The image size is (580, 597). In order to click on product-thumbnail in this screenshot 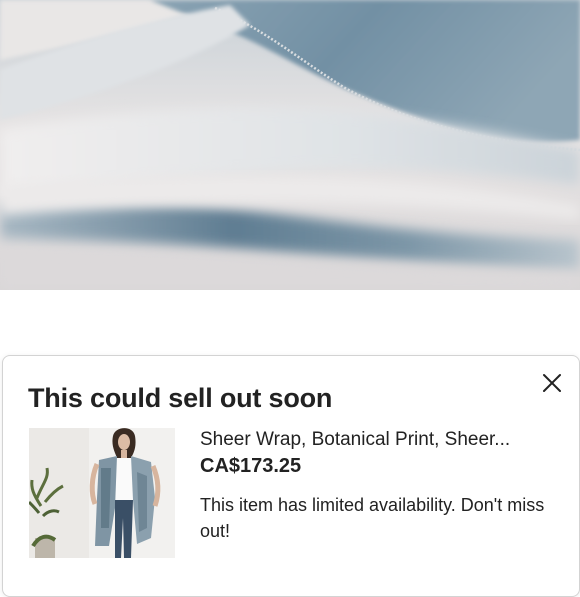, I will do `click(102, 493)`.